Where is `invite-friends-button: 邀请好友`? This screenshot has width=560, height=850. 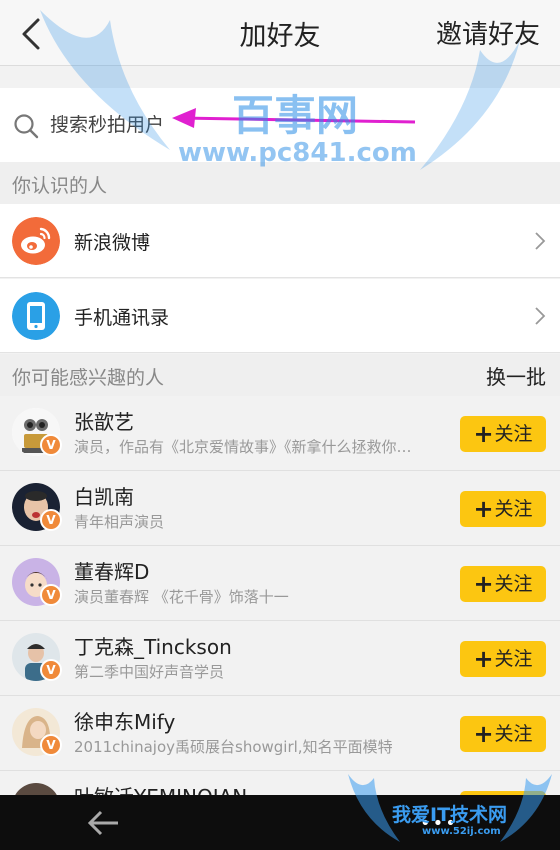 invite-friends-button: 邀请好友 is located at coordinates (488, 32).